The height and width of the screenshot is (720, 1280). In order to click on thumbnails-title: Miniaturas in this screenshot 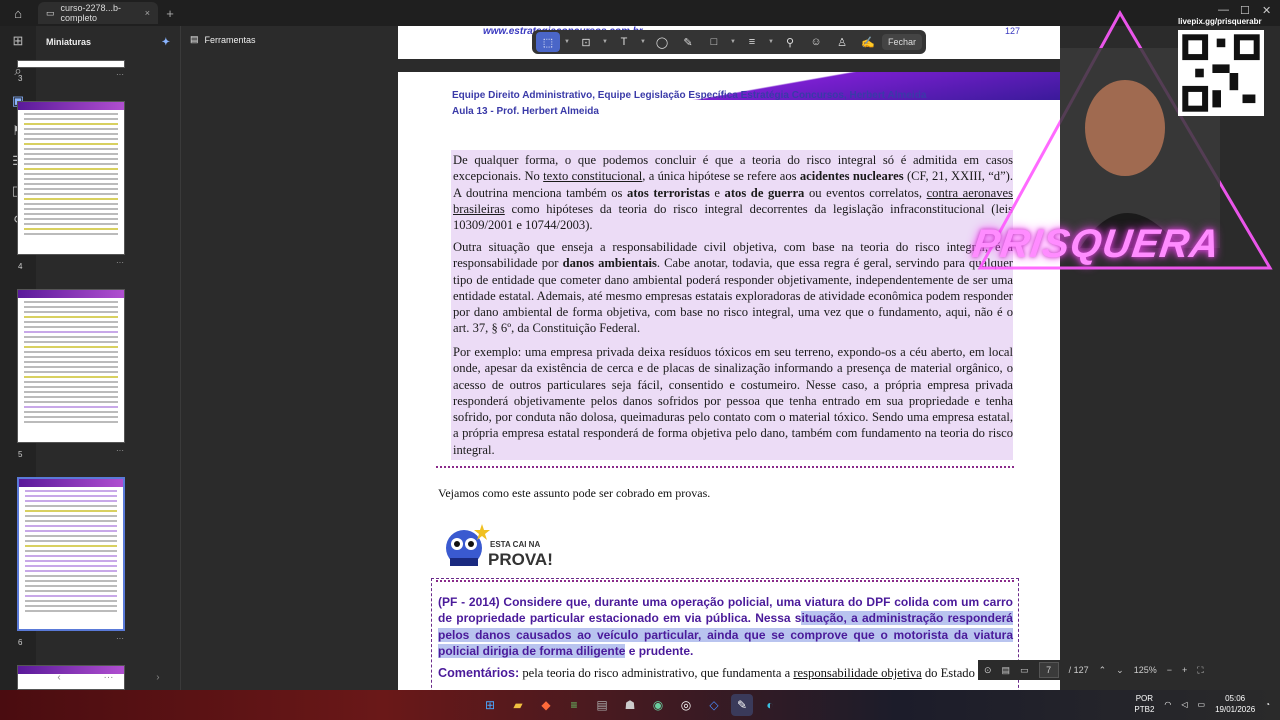, I will do `click(69, 42)`.